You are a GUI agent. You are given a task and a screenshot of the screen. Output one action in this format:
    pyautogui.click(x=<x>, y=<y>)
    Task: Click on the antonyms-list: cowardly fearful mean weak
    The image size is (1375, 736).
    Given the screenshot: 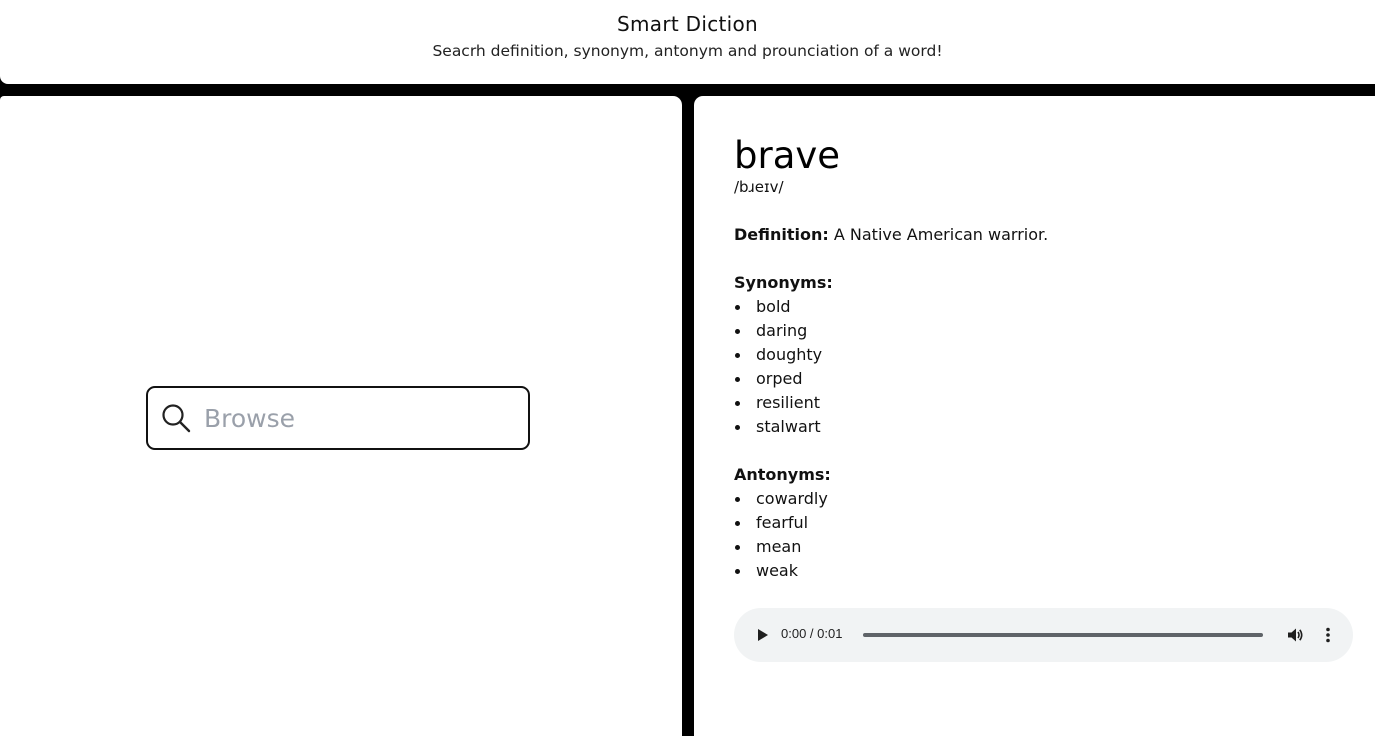 What is the action you would take?
    pyautogui.click(x=781, y=535)
    